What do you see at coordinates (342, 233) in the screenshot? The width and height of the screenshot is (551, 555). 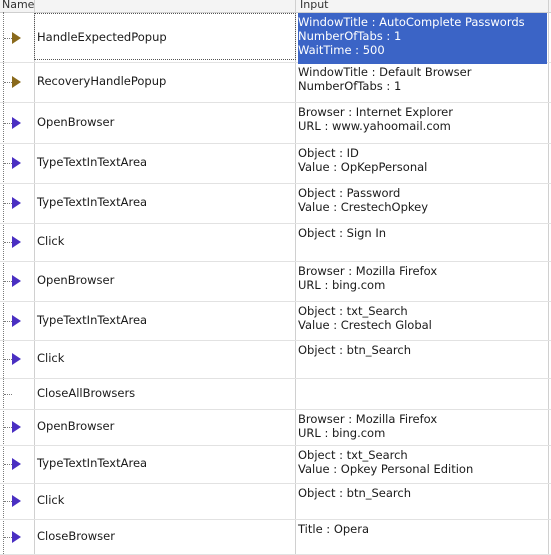 I see `input-parameter: Object : Sign In` at bounding box center [342, 233].